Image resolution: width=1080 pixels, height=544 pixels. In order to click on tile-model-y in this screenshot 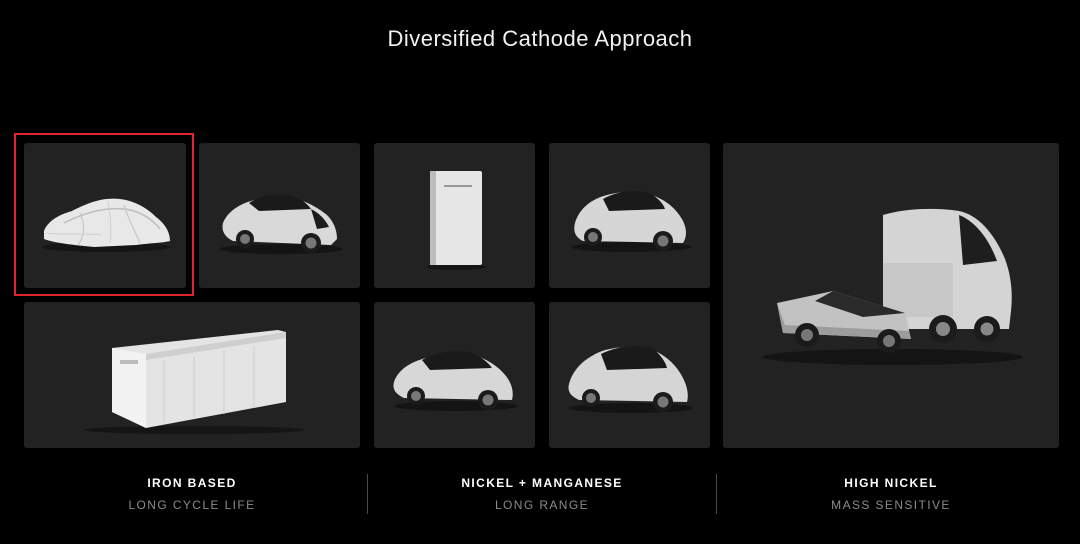, I will do `click(629, 215)`.